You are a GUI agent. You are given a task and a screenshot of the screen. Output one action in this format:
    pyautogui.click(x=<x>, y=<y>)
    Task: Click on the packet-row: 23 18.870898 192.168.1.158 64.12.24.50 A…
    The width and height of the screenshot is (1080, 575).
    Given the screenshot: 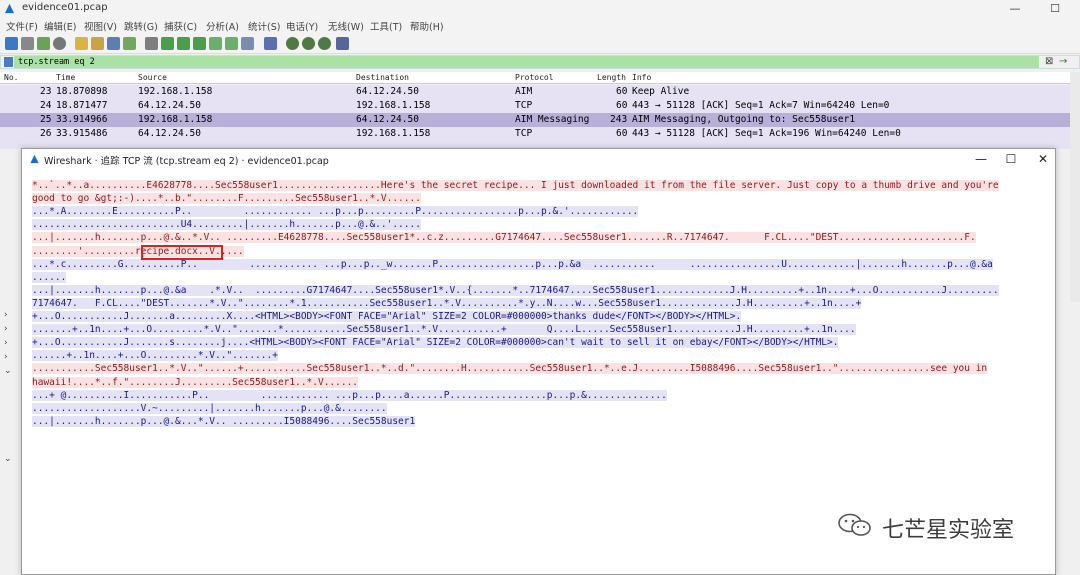 What is the action you would take?
    pyautogui.click(x=535, y=92)
    